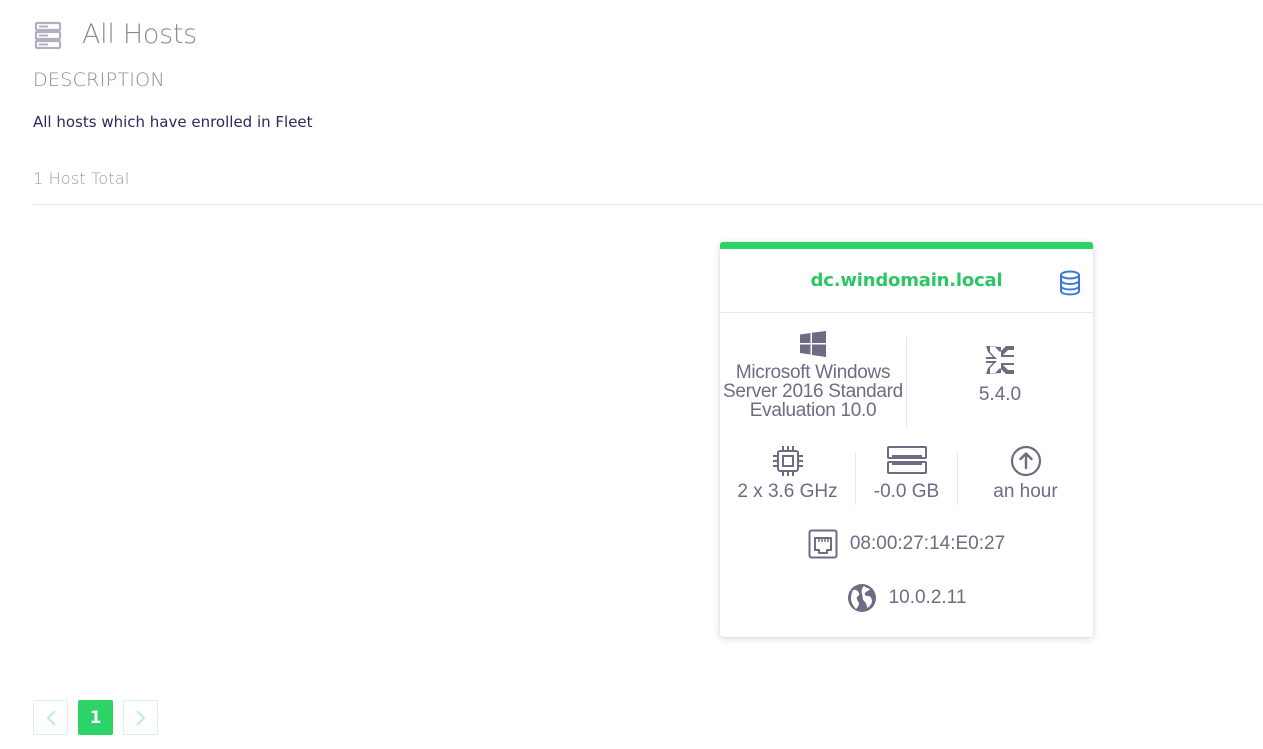 Image resolution: width=1263 pixels, height=749 pixels. I want to click on cpu-icon, so click(787, 461).